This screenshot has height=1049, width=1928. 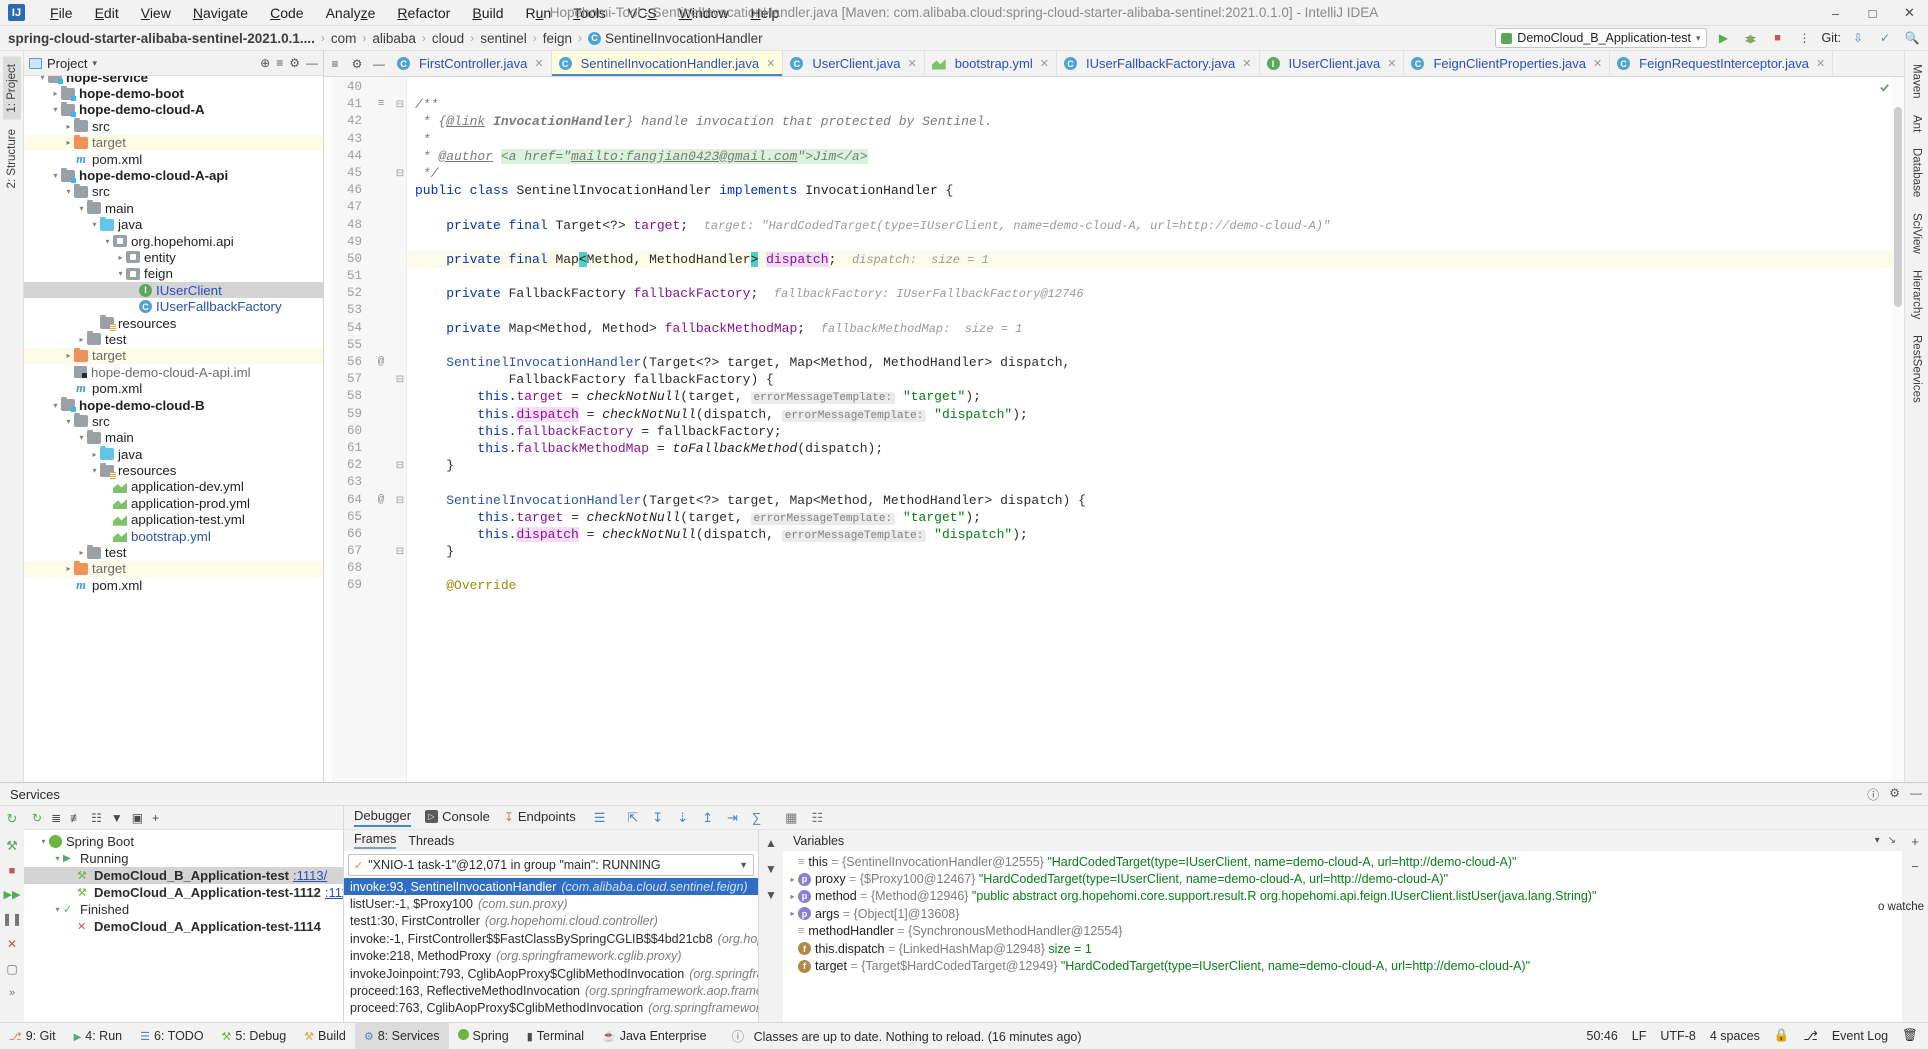 What do you see at coordinates (107, 13) in the screenshot?
I see `menu-item-edit: Edit` at bounding box center [107, 13].